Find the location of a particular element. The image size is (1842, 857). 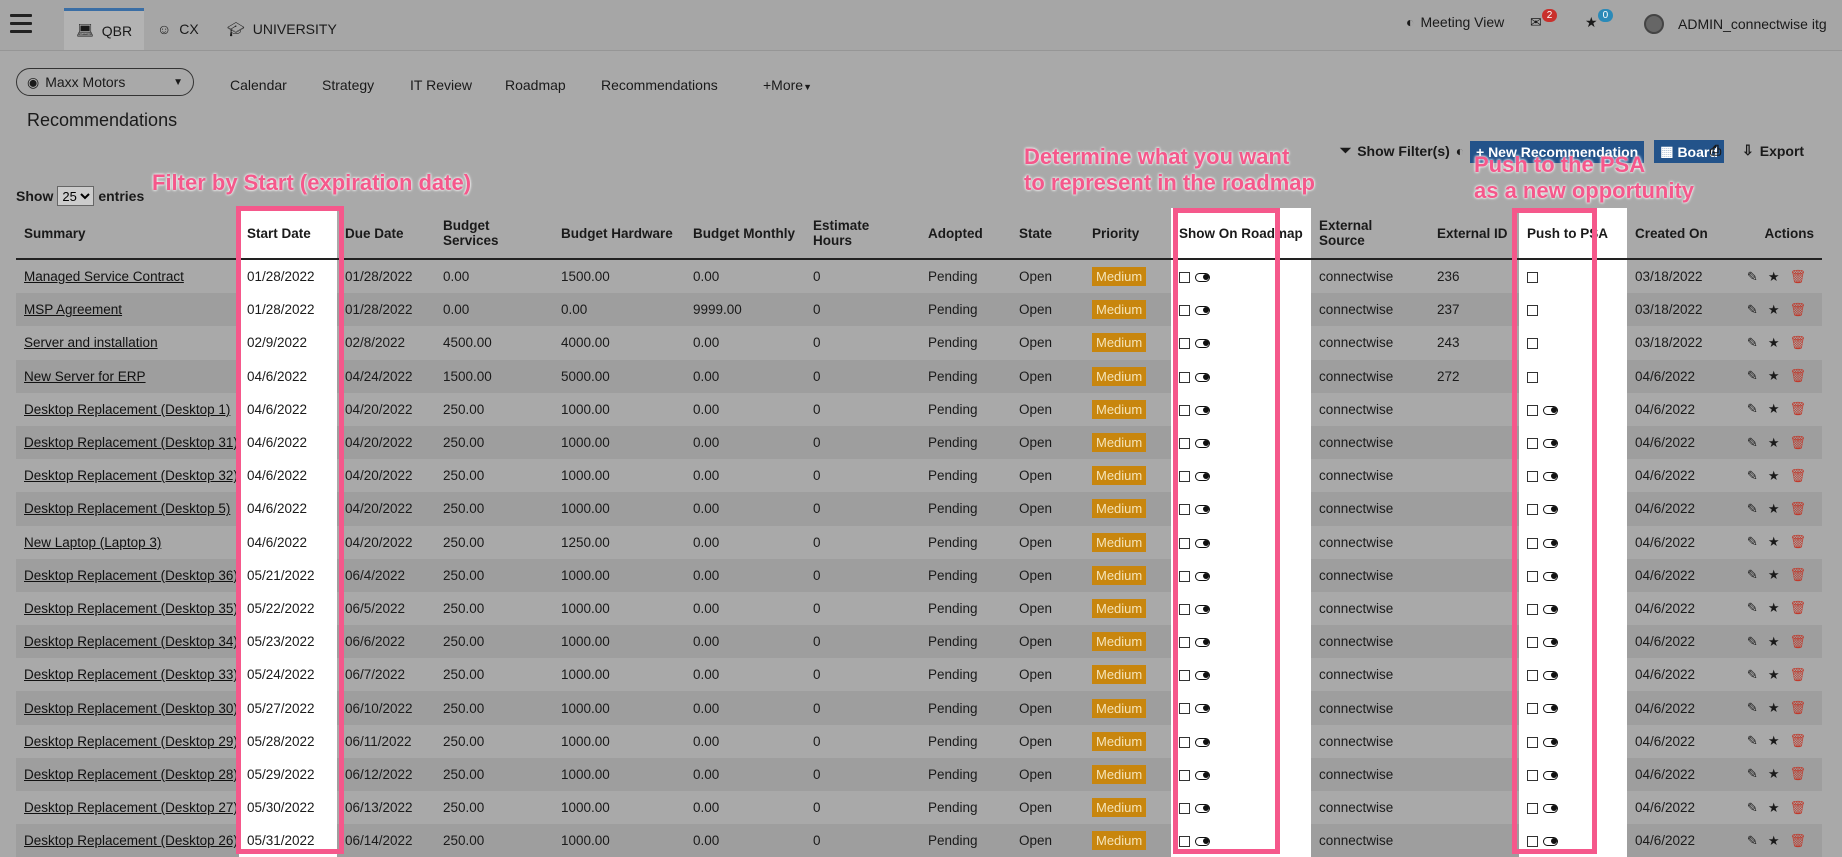

hamburger-menu-icon is located at coordinates (21, 26).